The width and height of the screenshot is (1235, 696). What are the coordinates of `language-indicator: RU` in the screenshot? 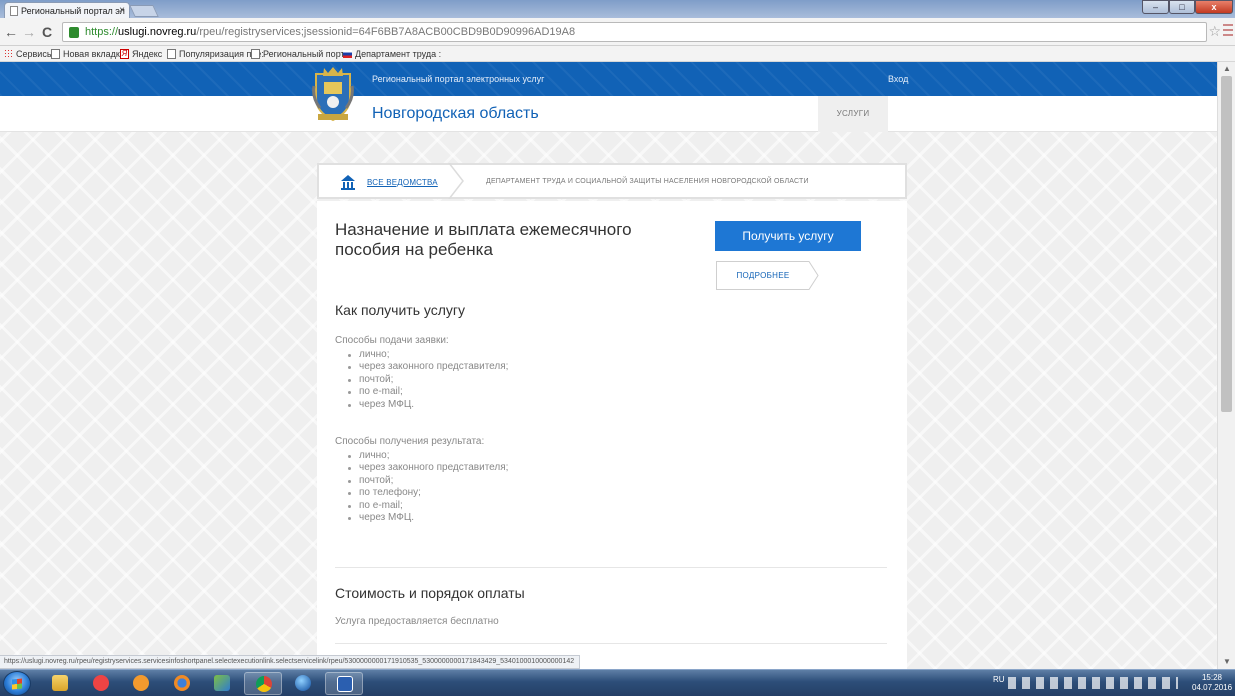 It's located at (999, 679).